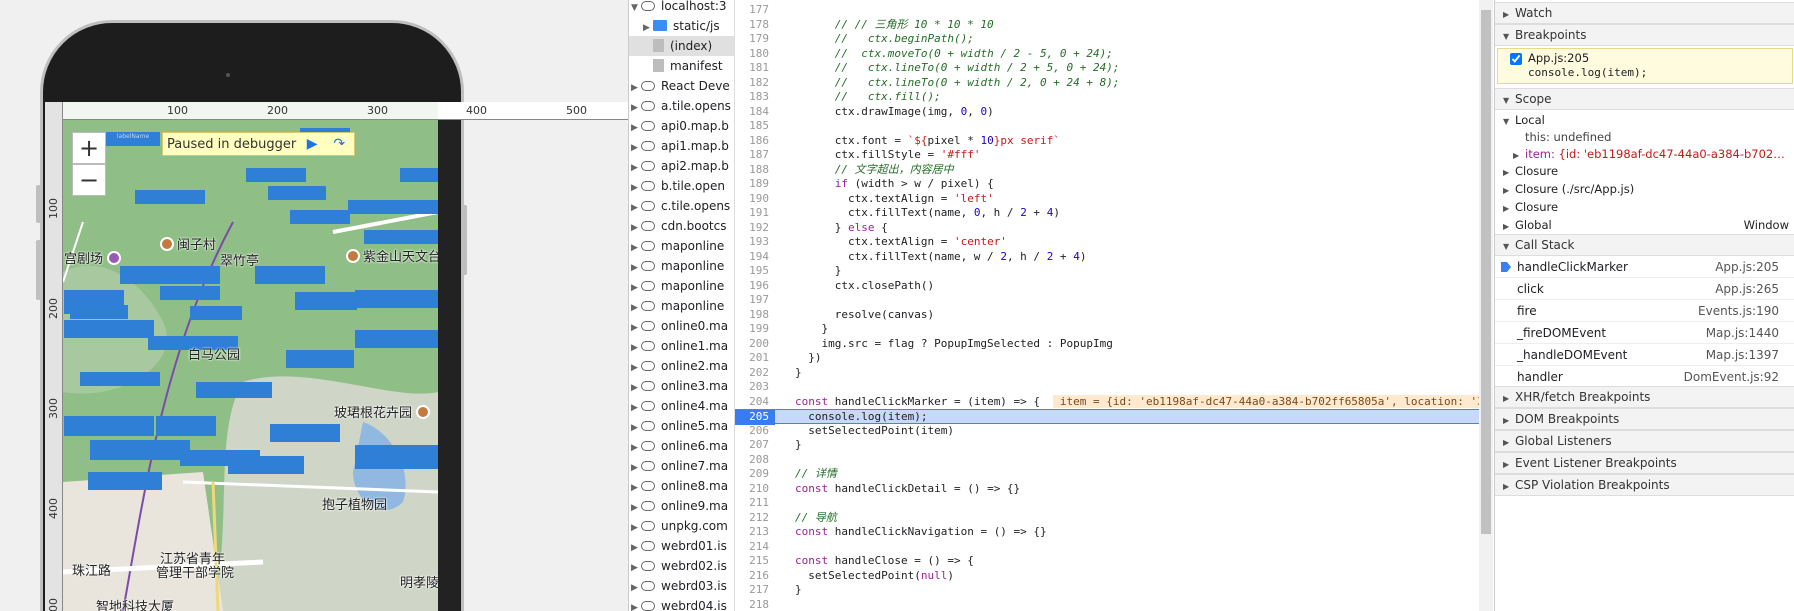 Image resolution: width=1794 pixels, height=611 pixels. I want to click on code-line: 216 setSelectedPoint(null), so click(1107, 576).